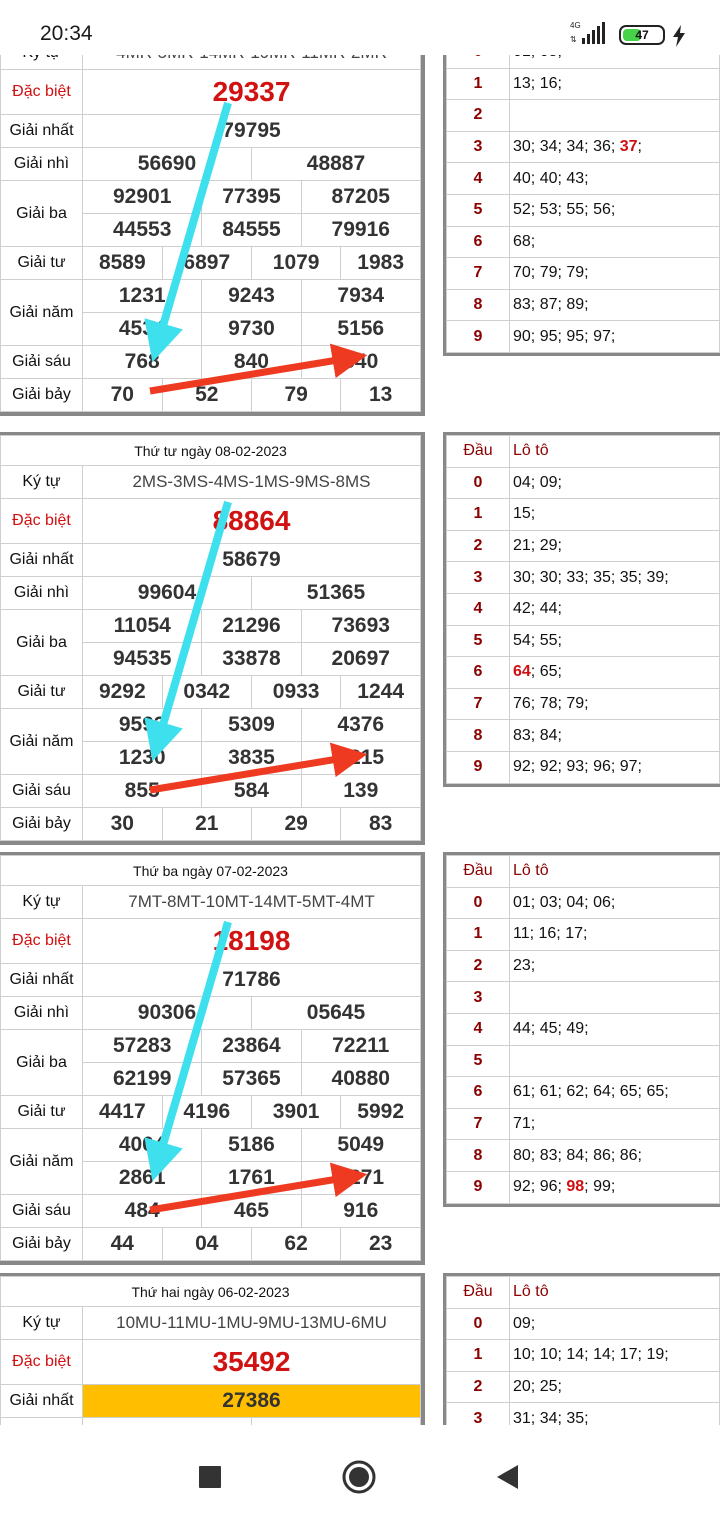 This screenshot has height=1520, width=720. Describe the element at coordinates (550, 934) in the screenshot. I see `loto-values: 11; 16; 17;` at that location.